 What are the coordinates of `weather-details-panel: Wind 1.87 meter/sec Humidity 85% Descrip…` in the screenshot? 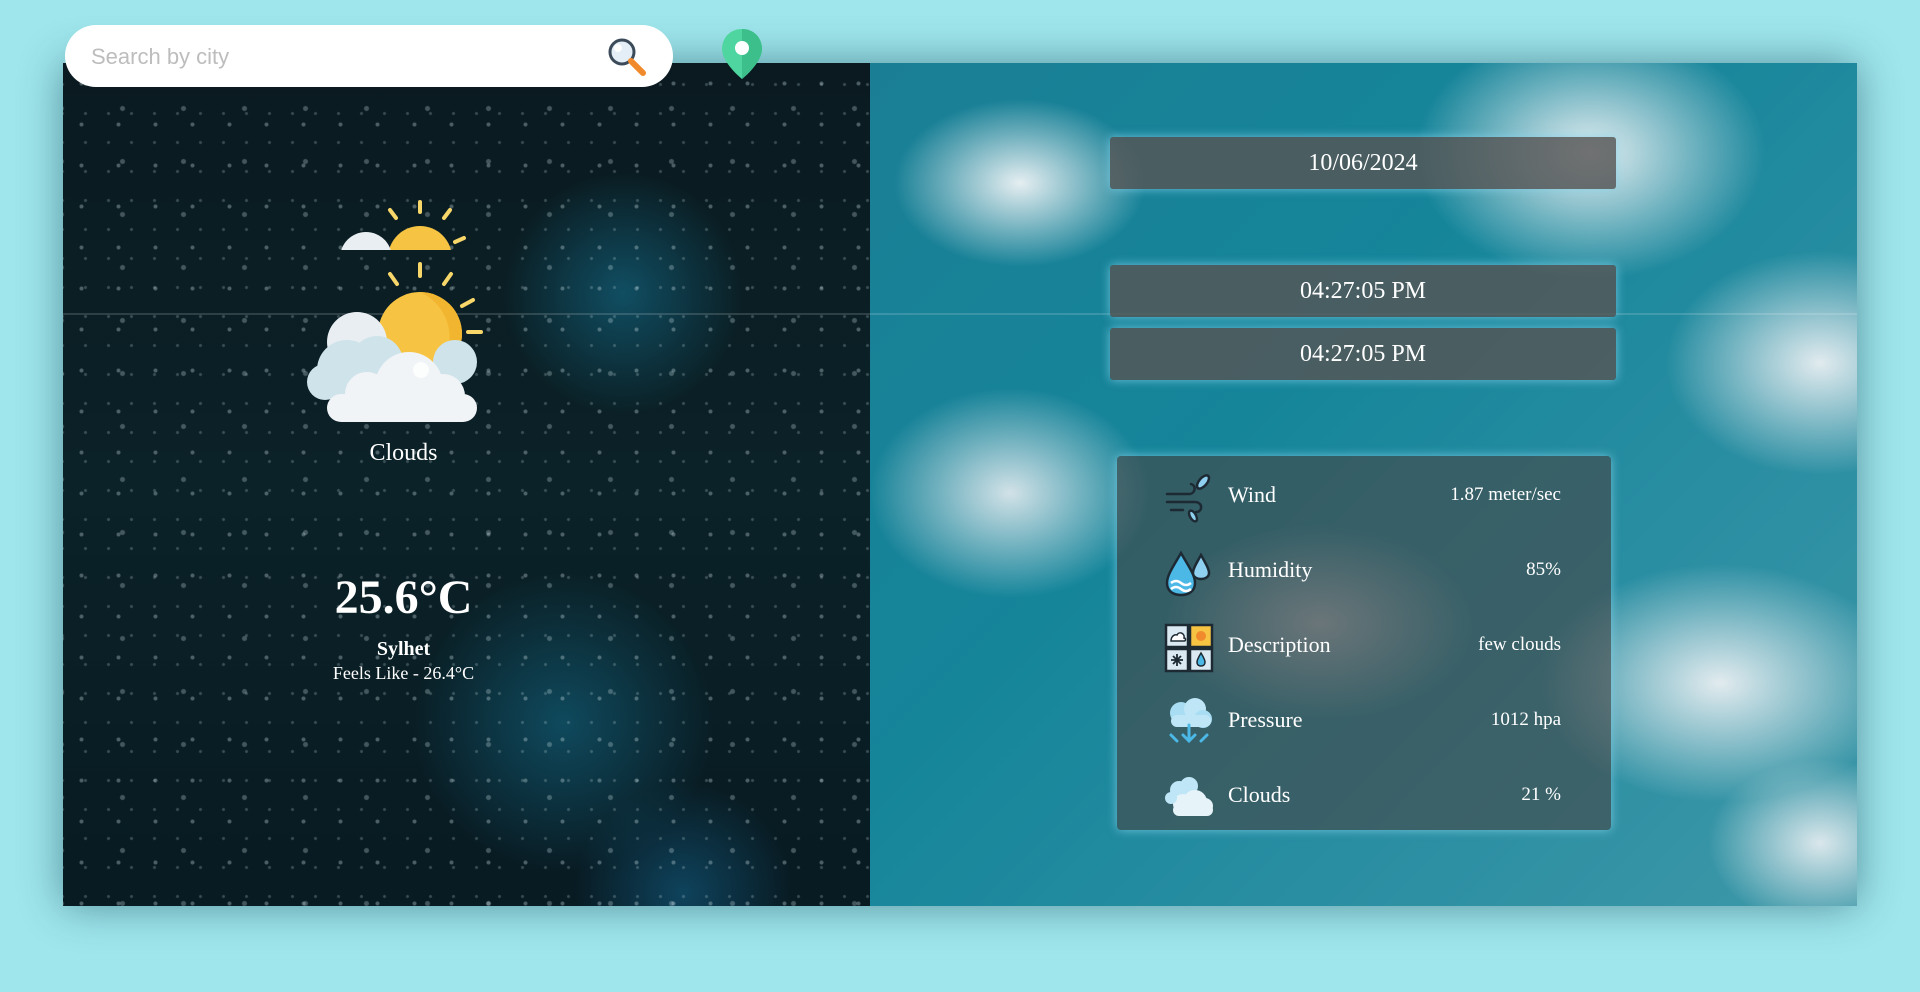 It's located at (1364, 643).